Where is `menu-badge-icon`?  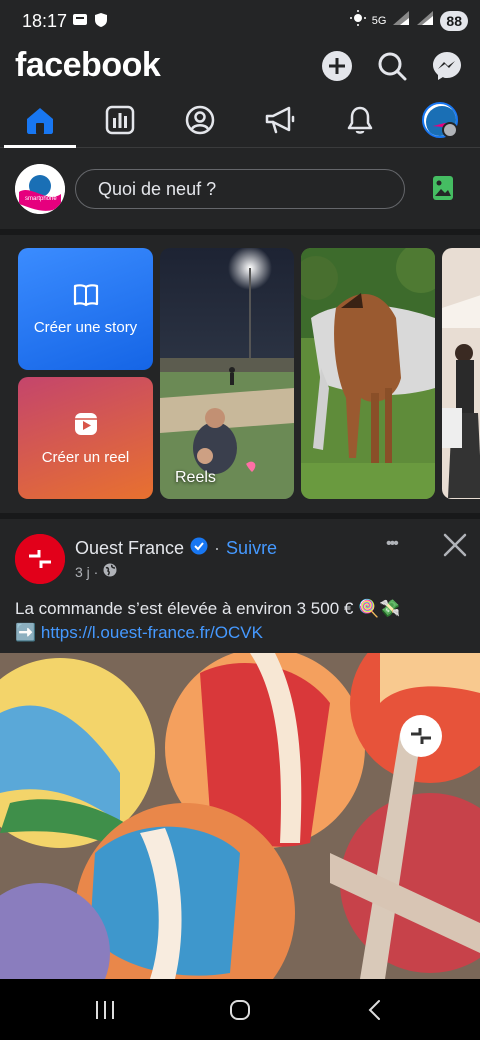 menu-badge-icon is located at coordinates (450, 130).